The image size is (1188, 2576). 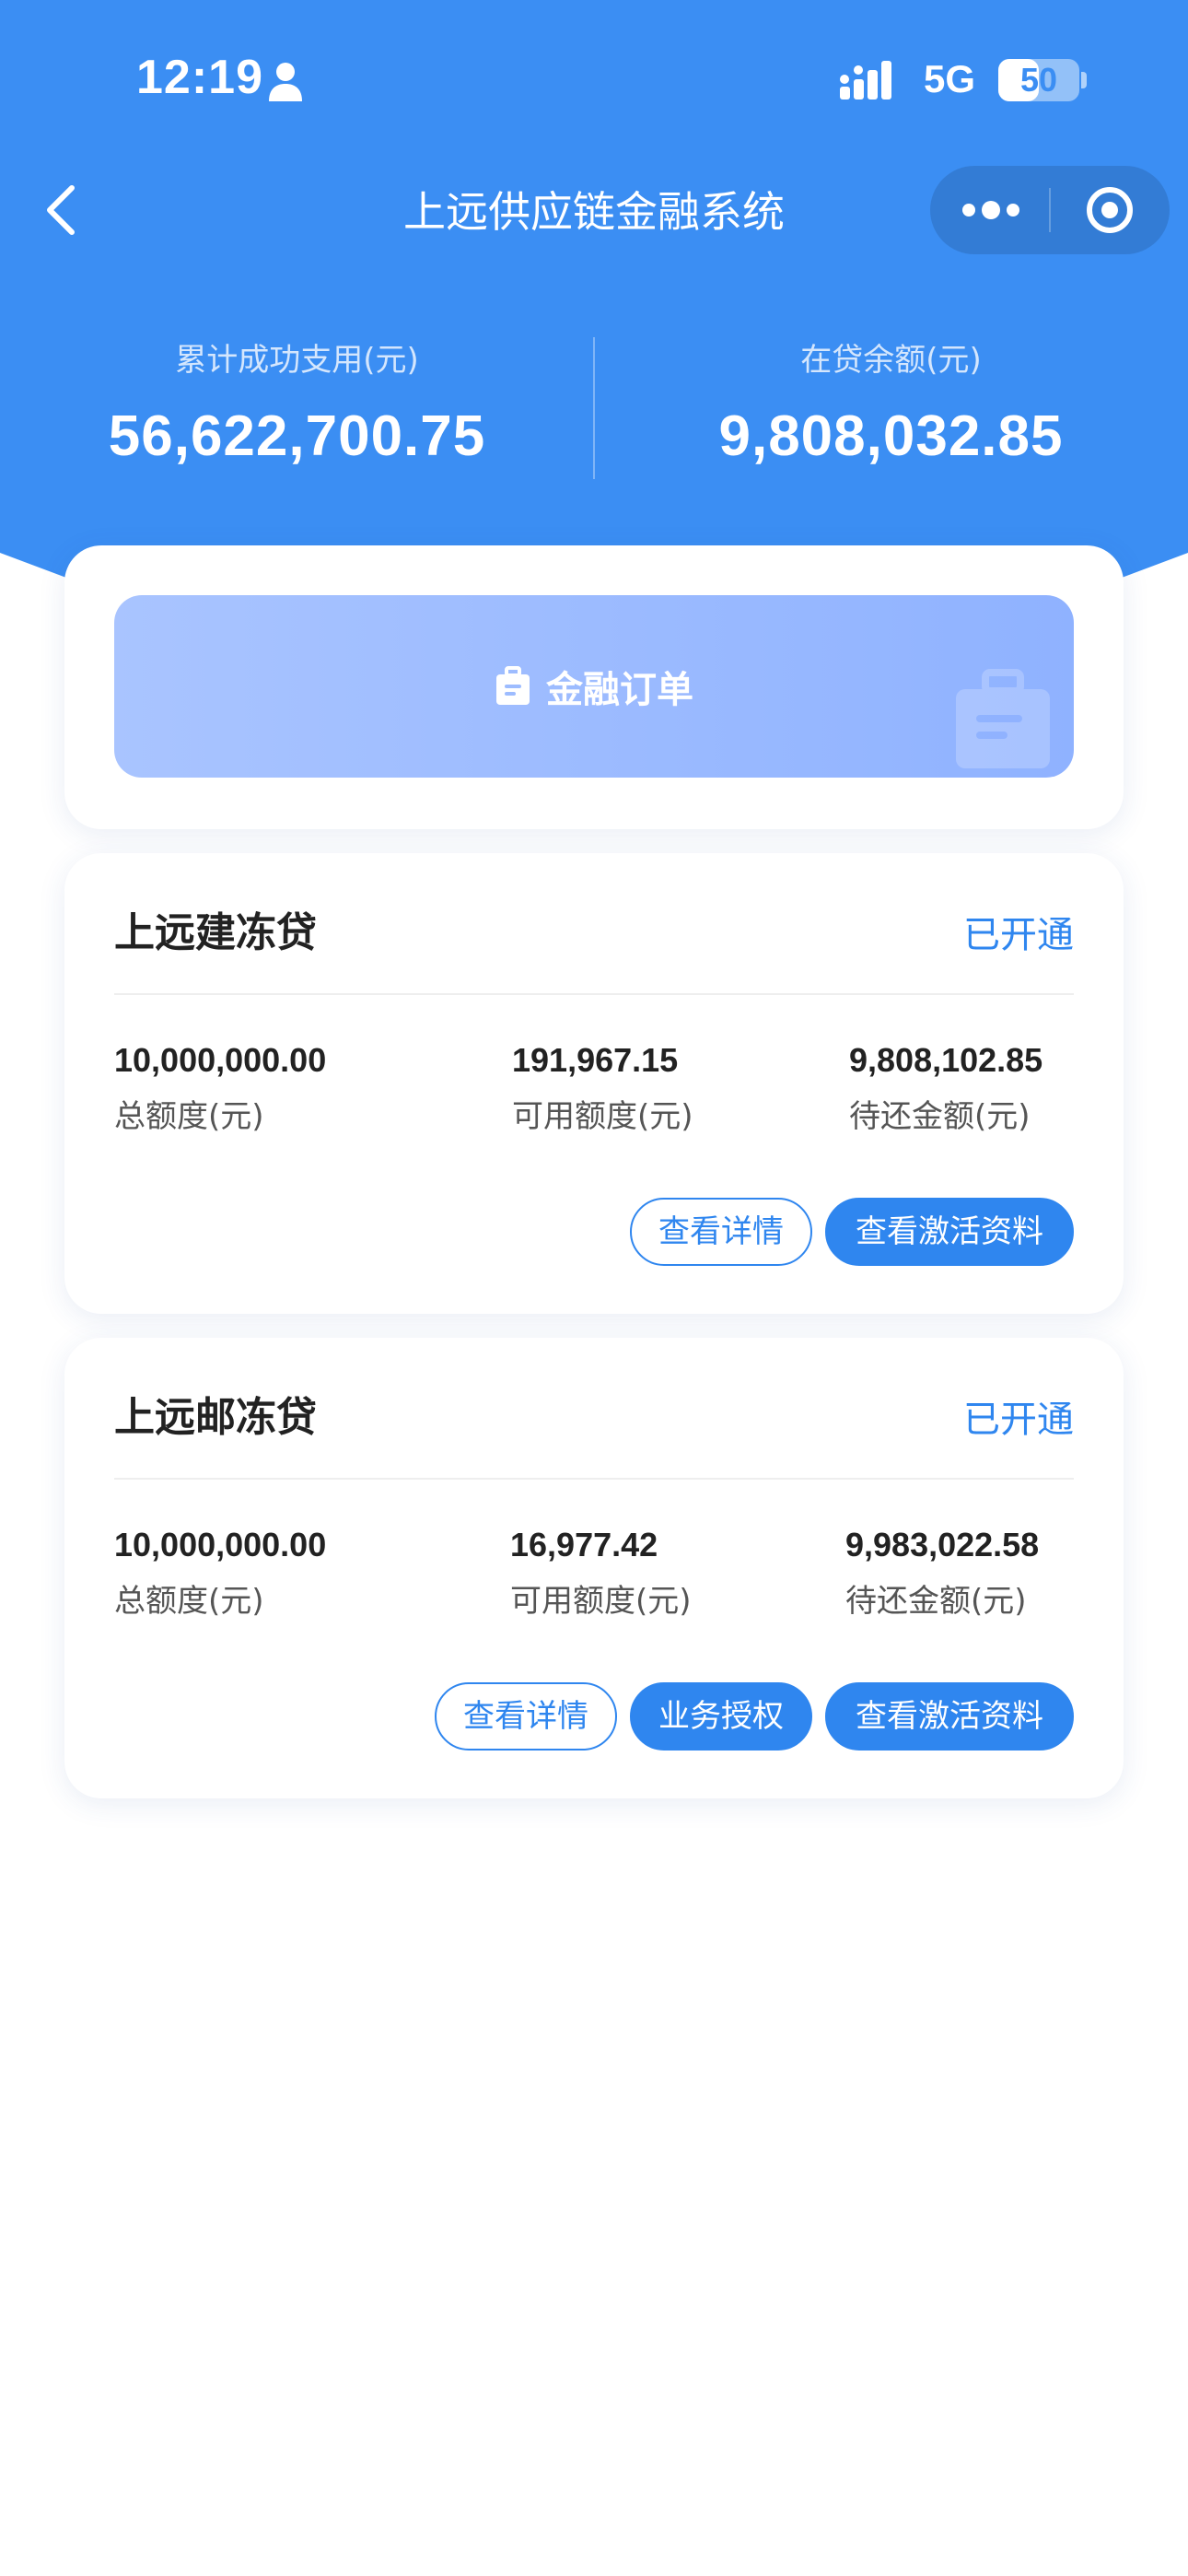 I want to click on battery-icon: 50, so click(x=1038, y=80).